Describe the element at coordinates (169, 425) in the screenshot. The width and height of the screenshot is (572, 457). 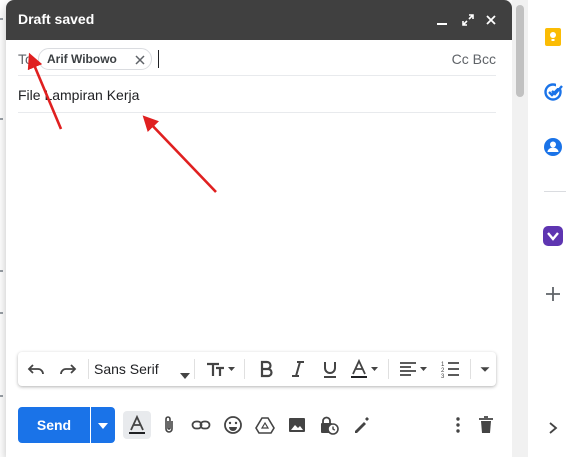
I see `attach-icon` at that location.